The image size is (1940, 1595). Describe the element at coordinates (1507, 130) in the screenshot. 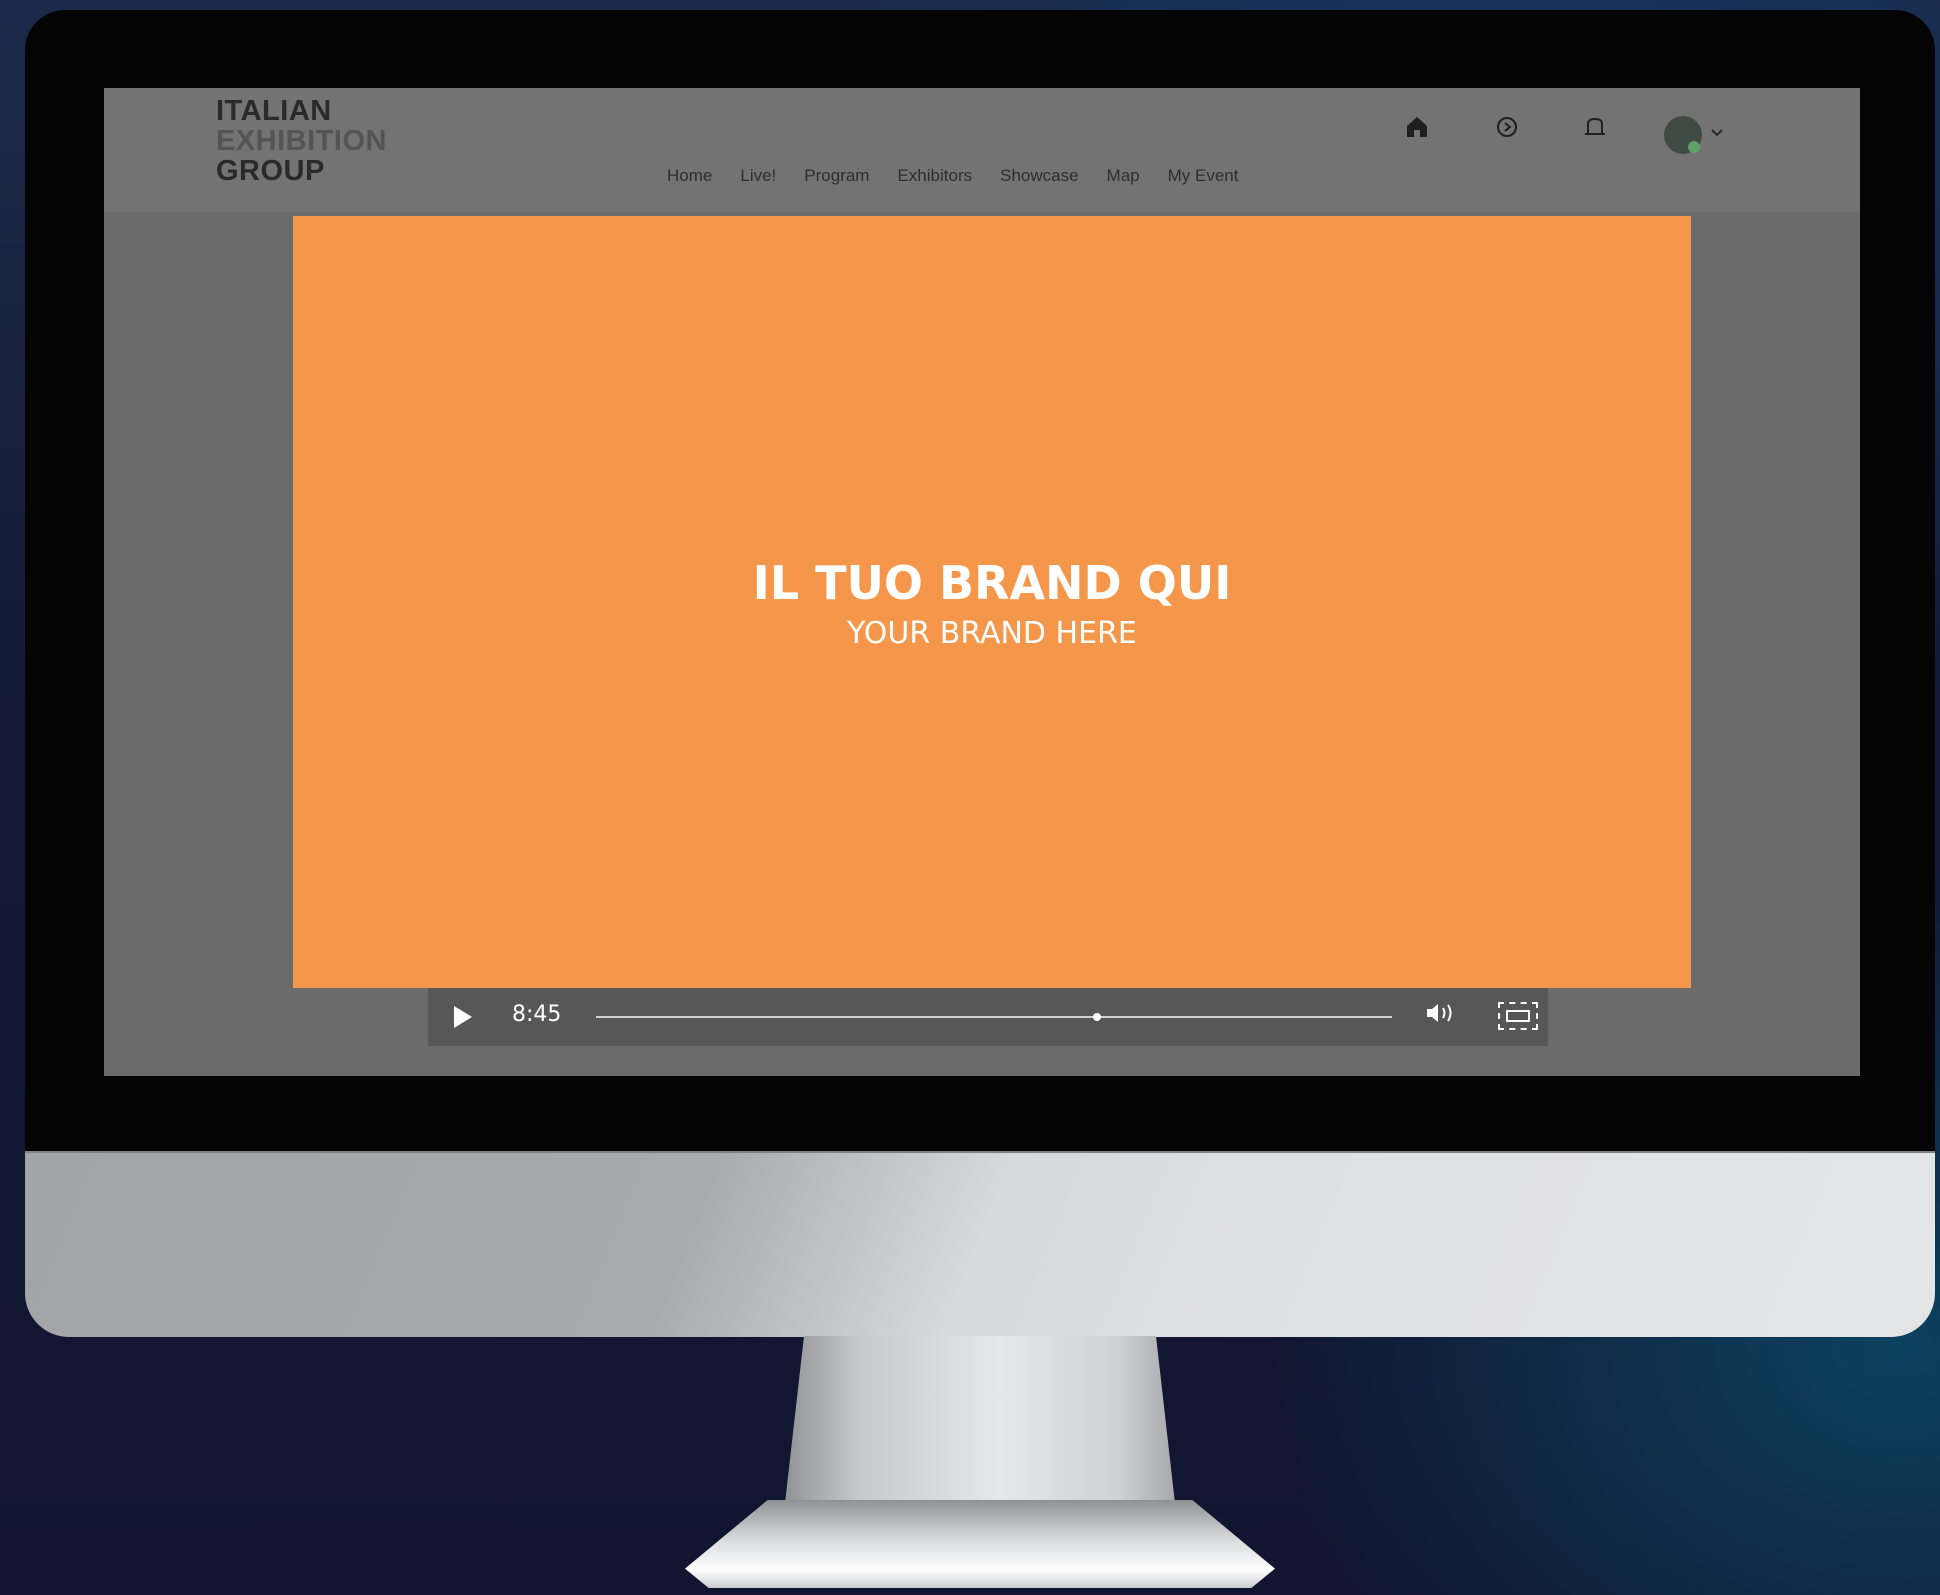

I see `chat-icon` at that location.